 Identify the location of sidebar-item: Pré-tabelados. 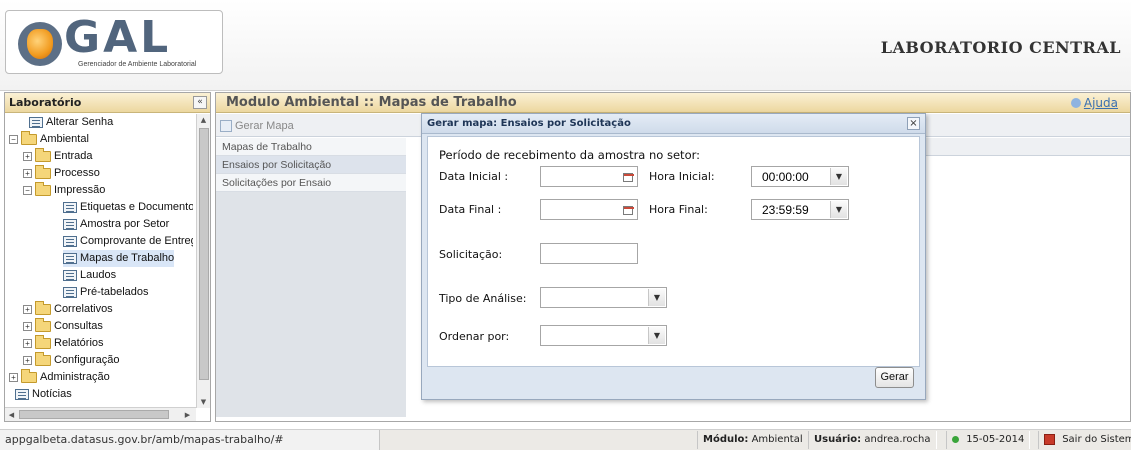
(106, 292).